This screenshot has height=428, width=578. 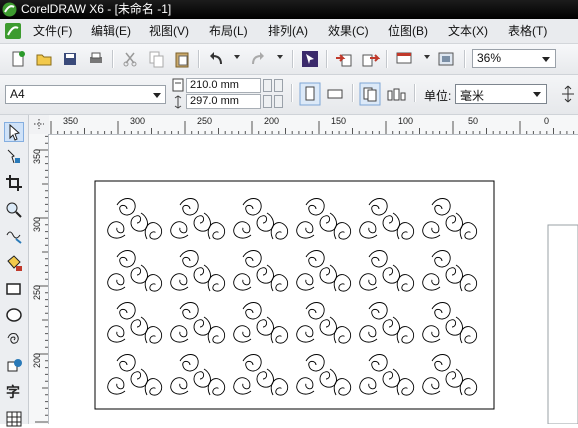 I want to click on freehand-tool-icon, so click(x=14, y=236).